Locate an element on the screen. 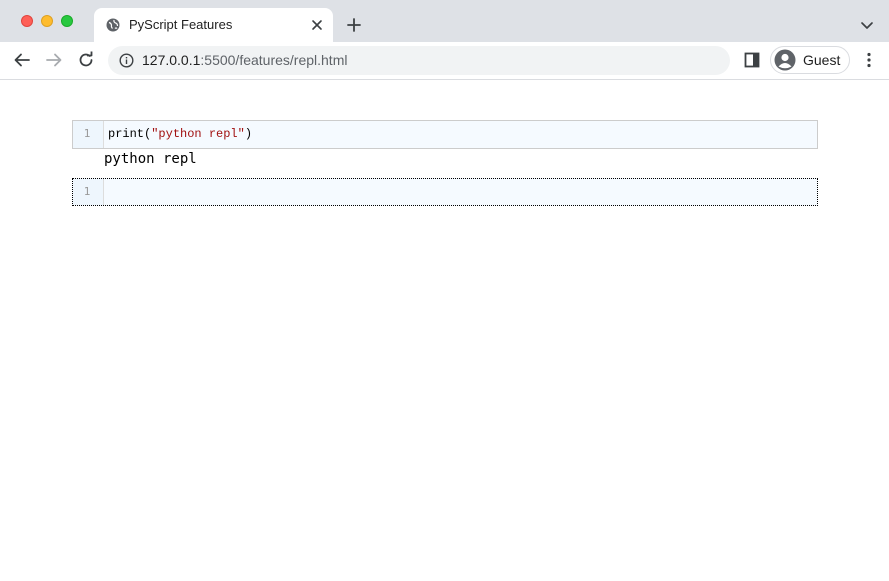 This screenshot has height=581, width=889. close-window-button is located at coordinates (27, 21).